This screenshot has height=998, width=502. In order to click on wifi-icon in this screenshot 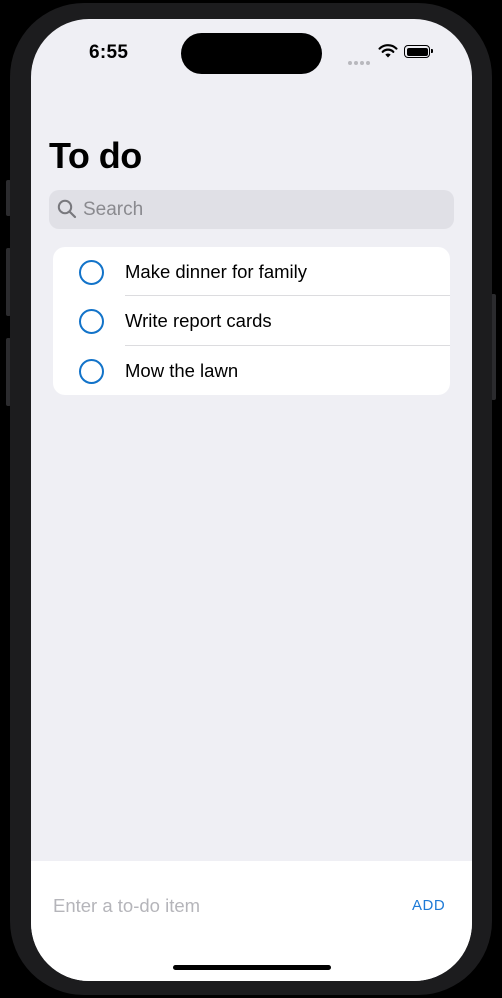, I will do `click(388, 51)`.